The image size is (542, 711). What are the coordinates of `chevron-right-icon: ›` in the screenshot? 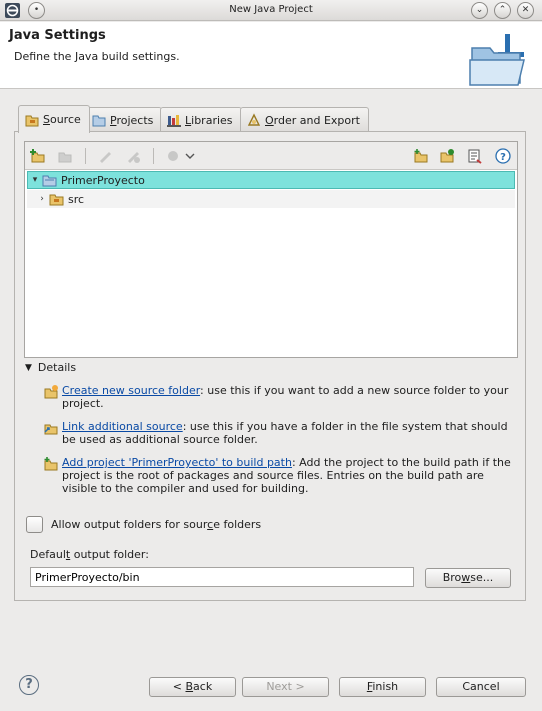 It's located at (42, 199).